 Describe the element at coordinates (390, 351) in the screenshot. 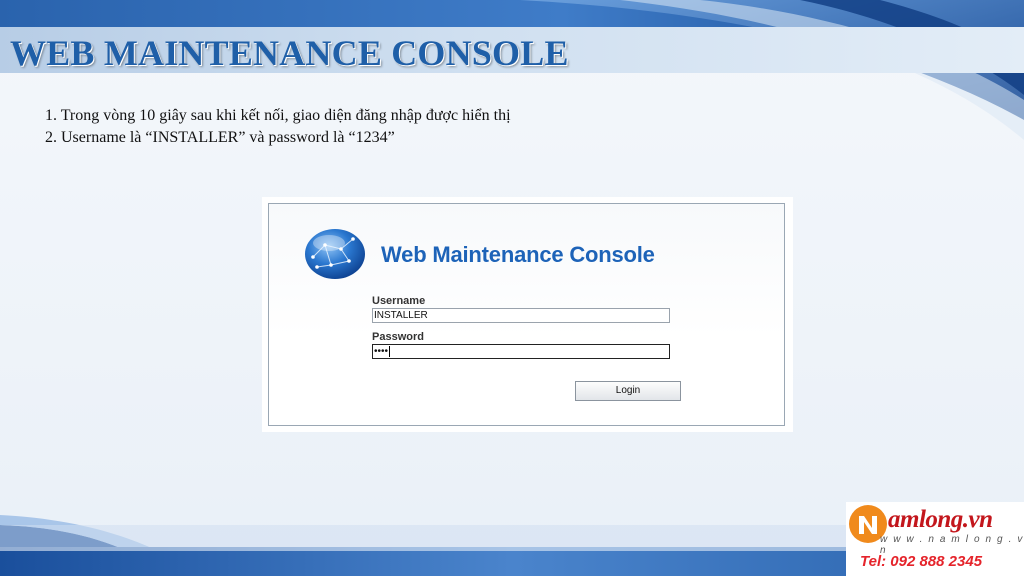

I see `text-caret` at that location.